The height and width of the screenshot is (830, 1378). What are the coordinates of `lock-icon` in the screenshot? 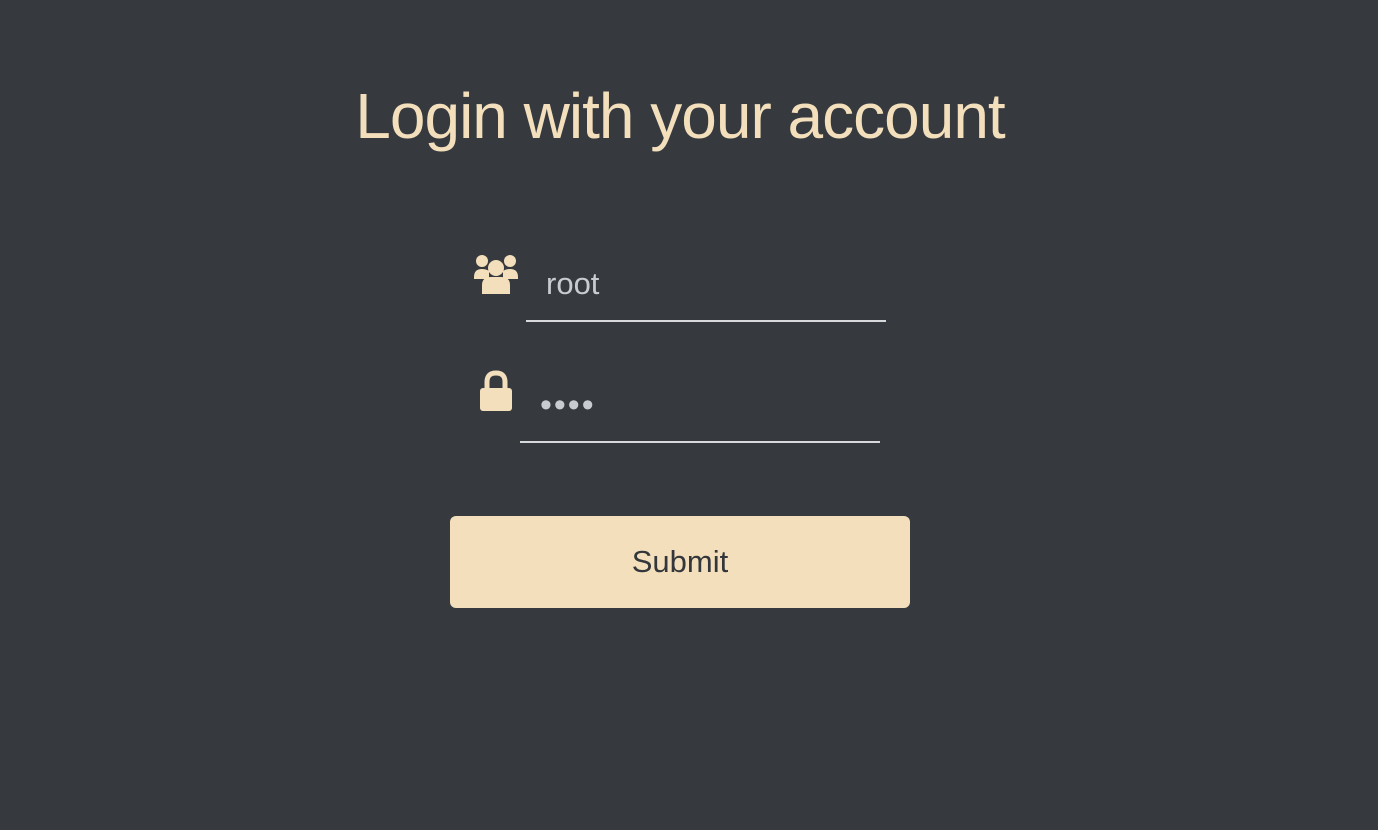 It's located at (496, 390).